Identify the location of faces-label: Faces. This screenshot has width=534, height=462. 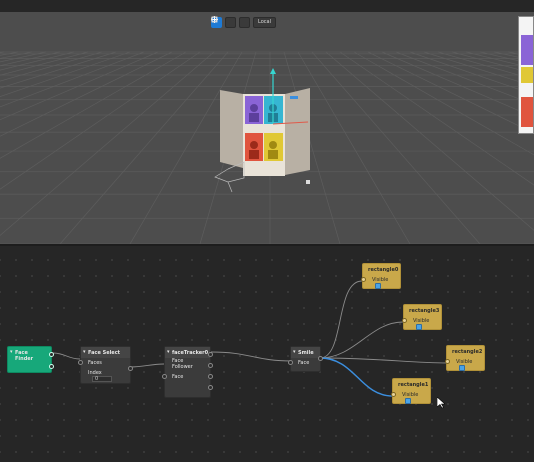
(95, 363).